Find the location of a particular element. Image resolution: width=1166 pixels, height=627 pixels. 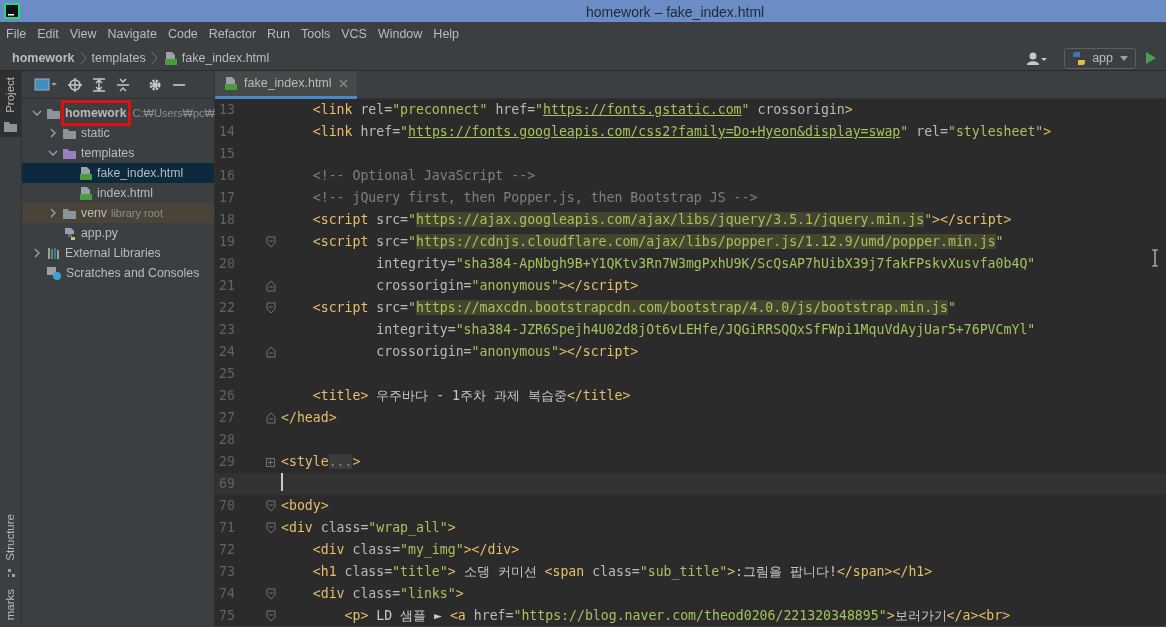

tree-item: venv library root is located at coordinates (118, 213).